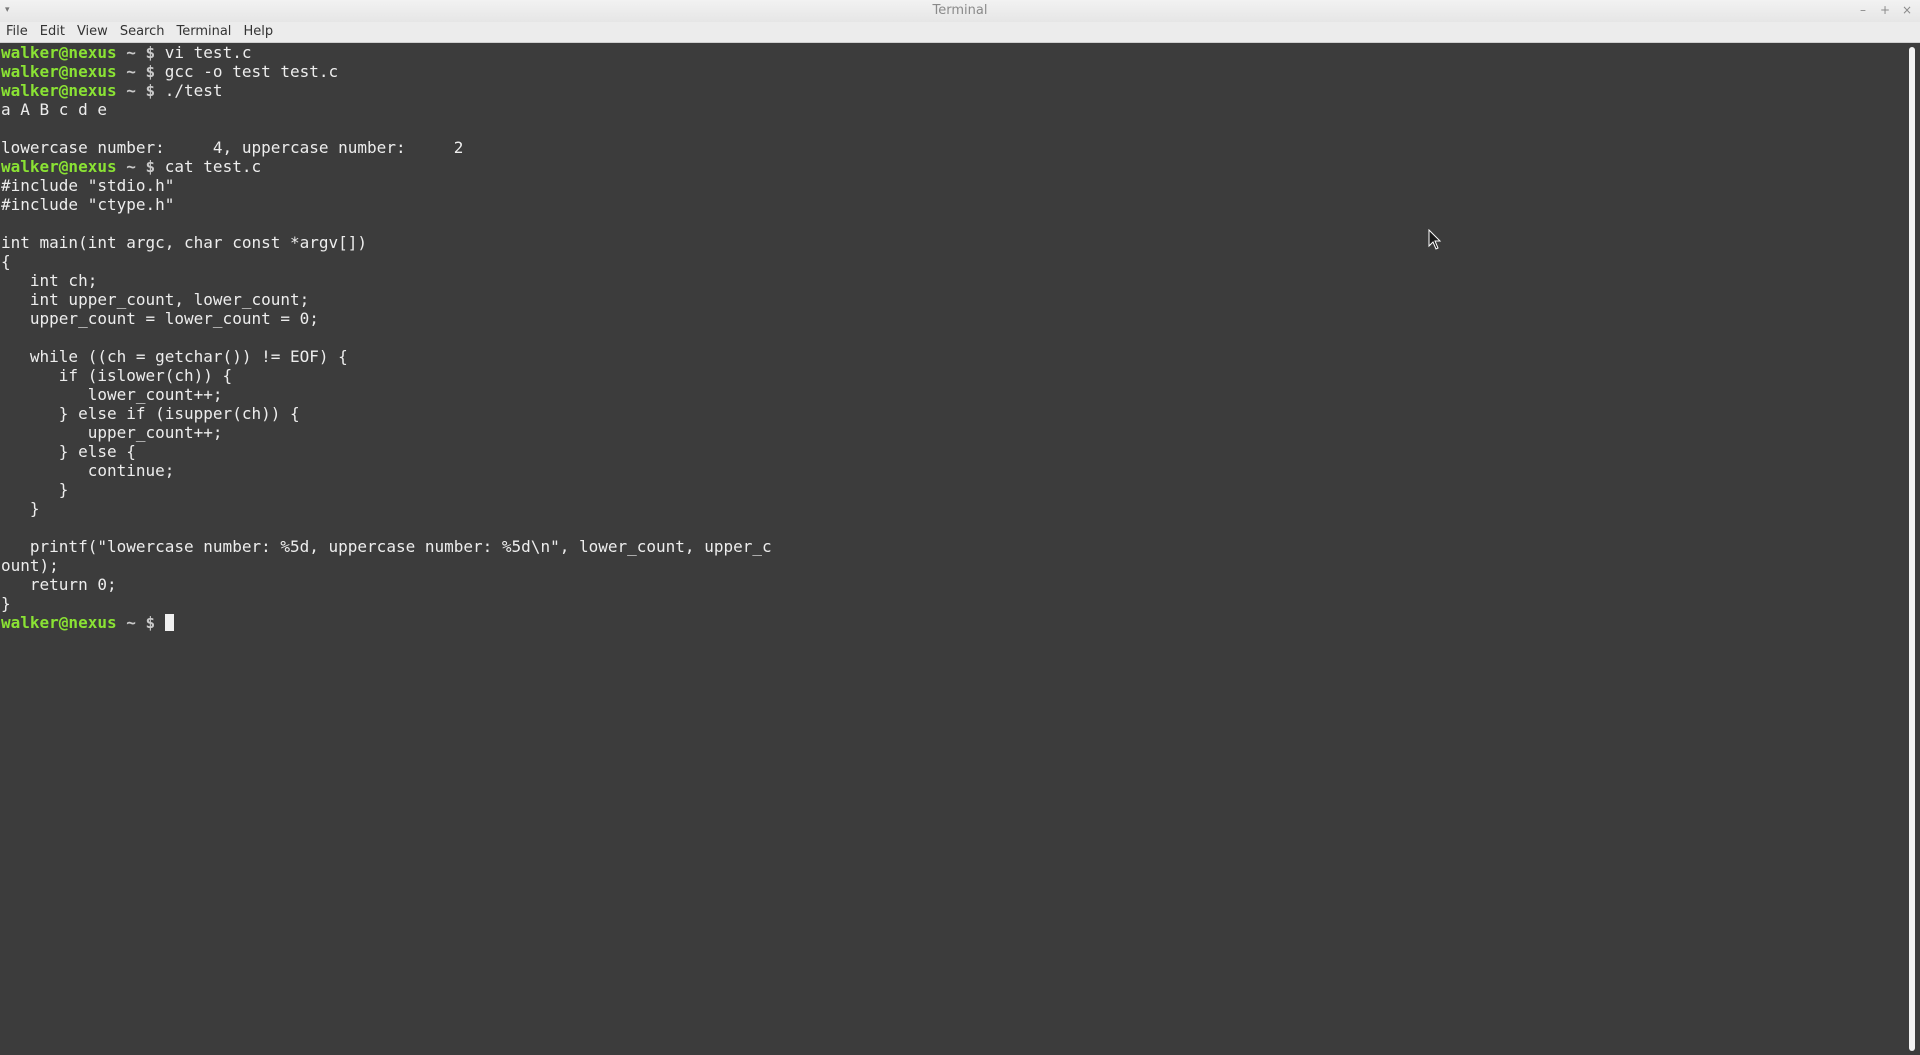 The width and height of the screenshot is (1920, 1055). Describe the element at coordinates (184, 242) in the screenshot. I see `output-line: int main(int argc, char const *argv[])` at that location.